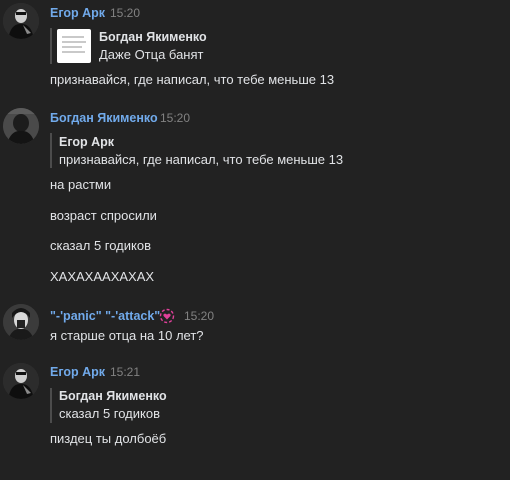 This screenshot has height=480, width=510. What do you see at coordinates (127, 335) in the screenshot?
I see `message-text: я старше отца на 10 лет?` at bounding box center [127, 335].